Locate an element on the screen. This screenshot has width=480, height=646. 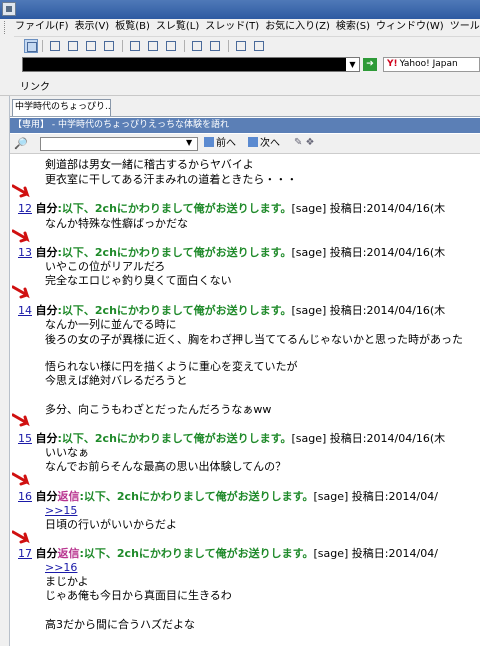
address-input is located at coordinates (191, 64).